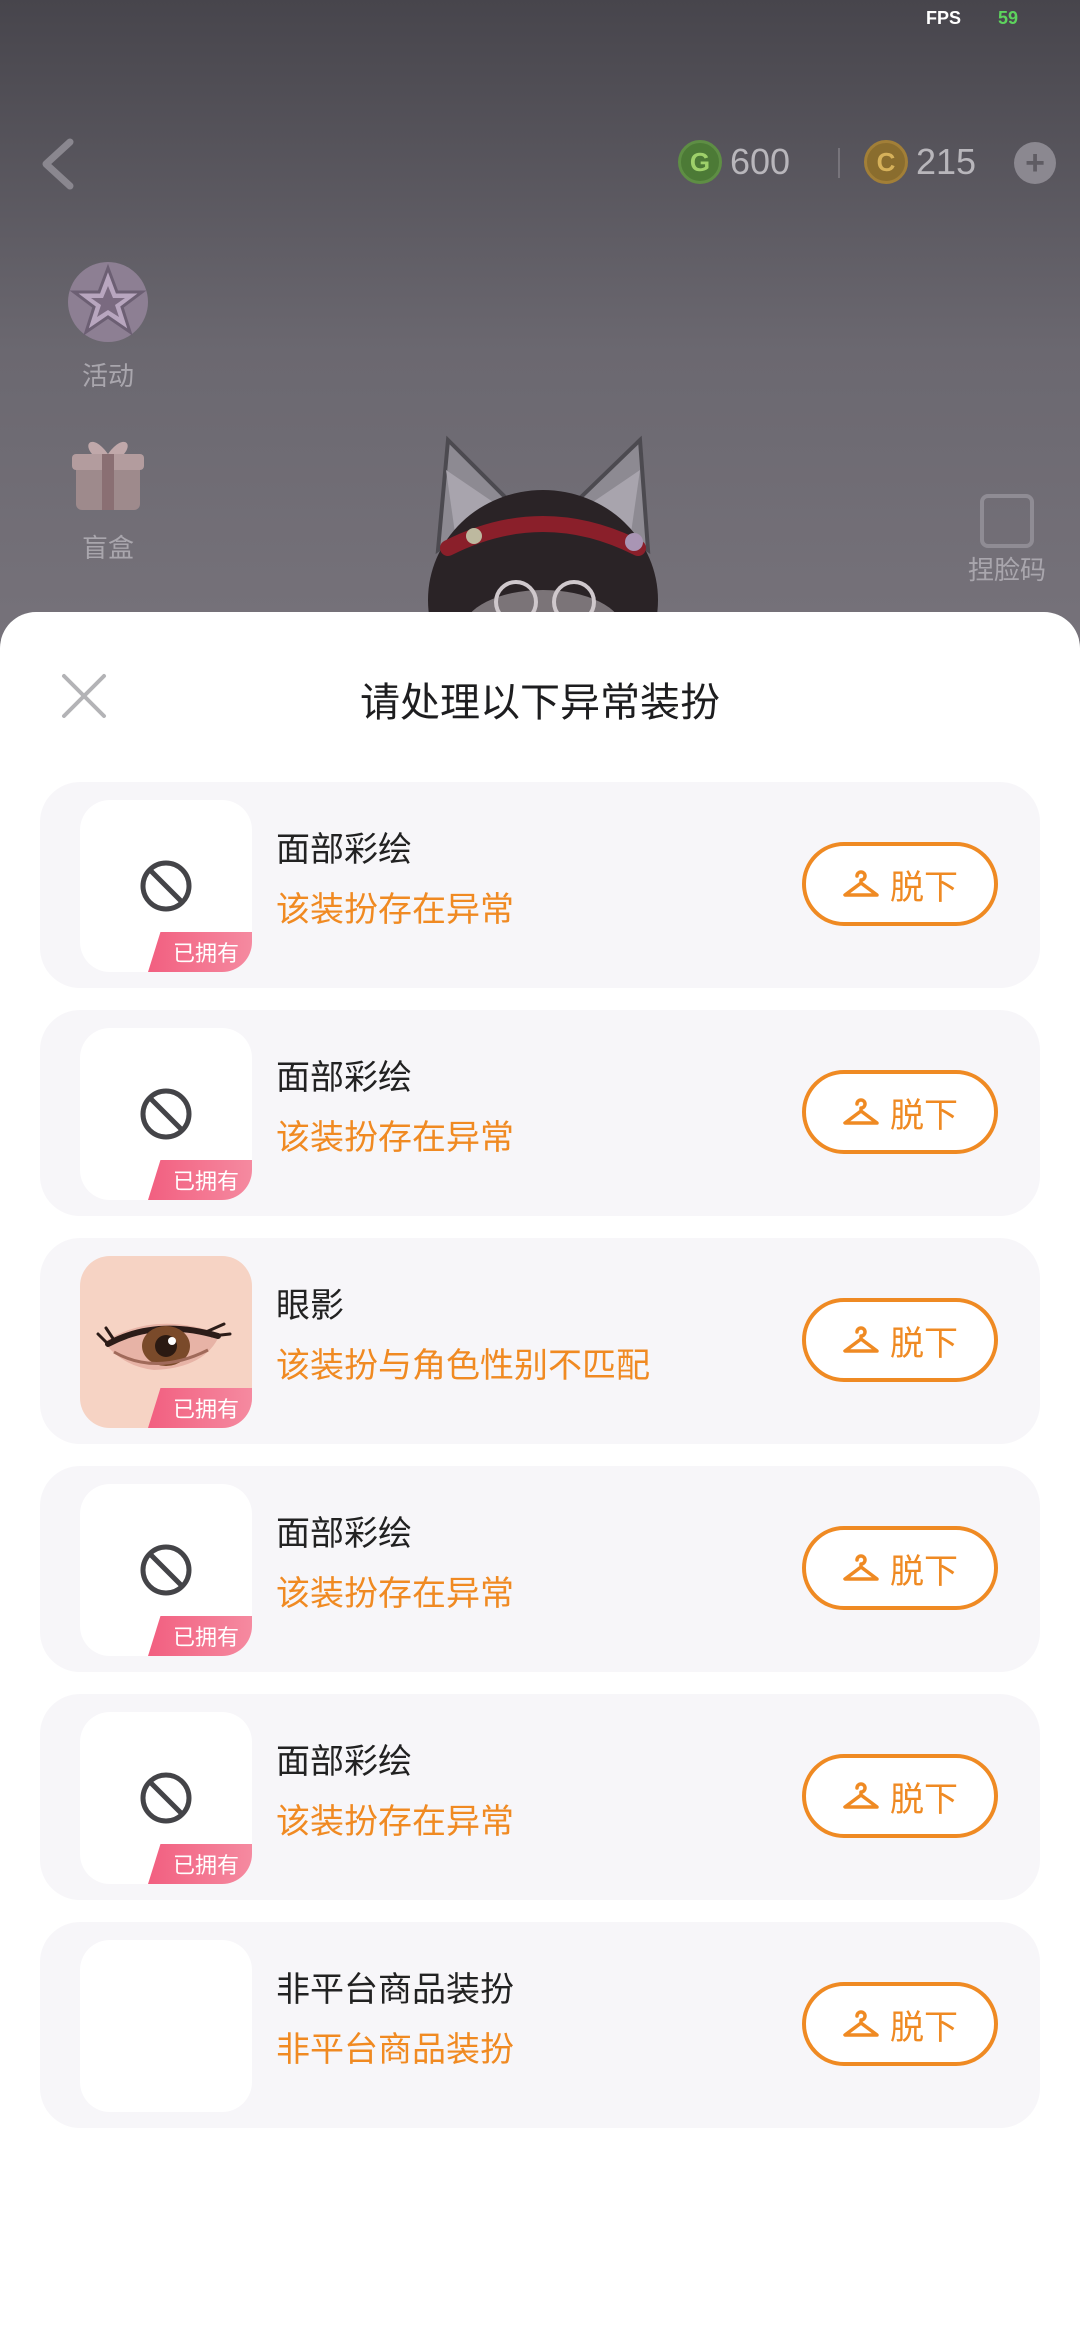 The height and width of the screenshot is (2340, 1080). What do you see at coordinates (58, 164) in the screenshot?
I see `back-arrow-icon` at bounding box center [58, 164].